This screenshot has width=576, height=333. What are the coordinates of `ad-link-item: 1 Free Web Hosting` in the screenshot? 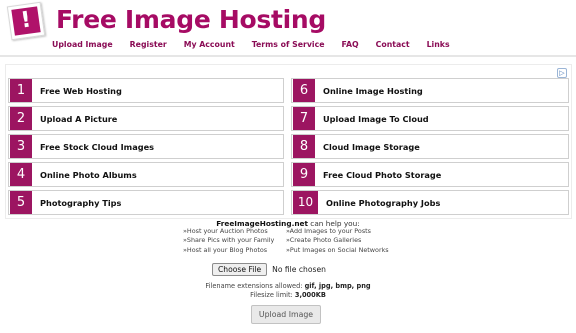 It's located at (146, 90).